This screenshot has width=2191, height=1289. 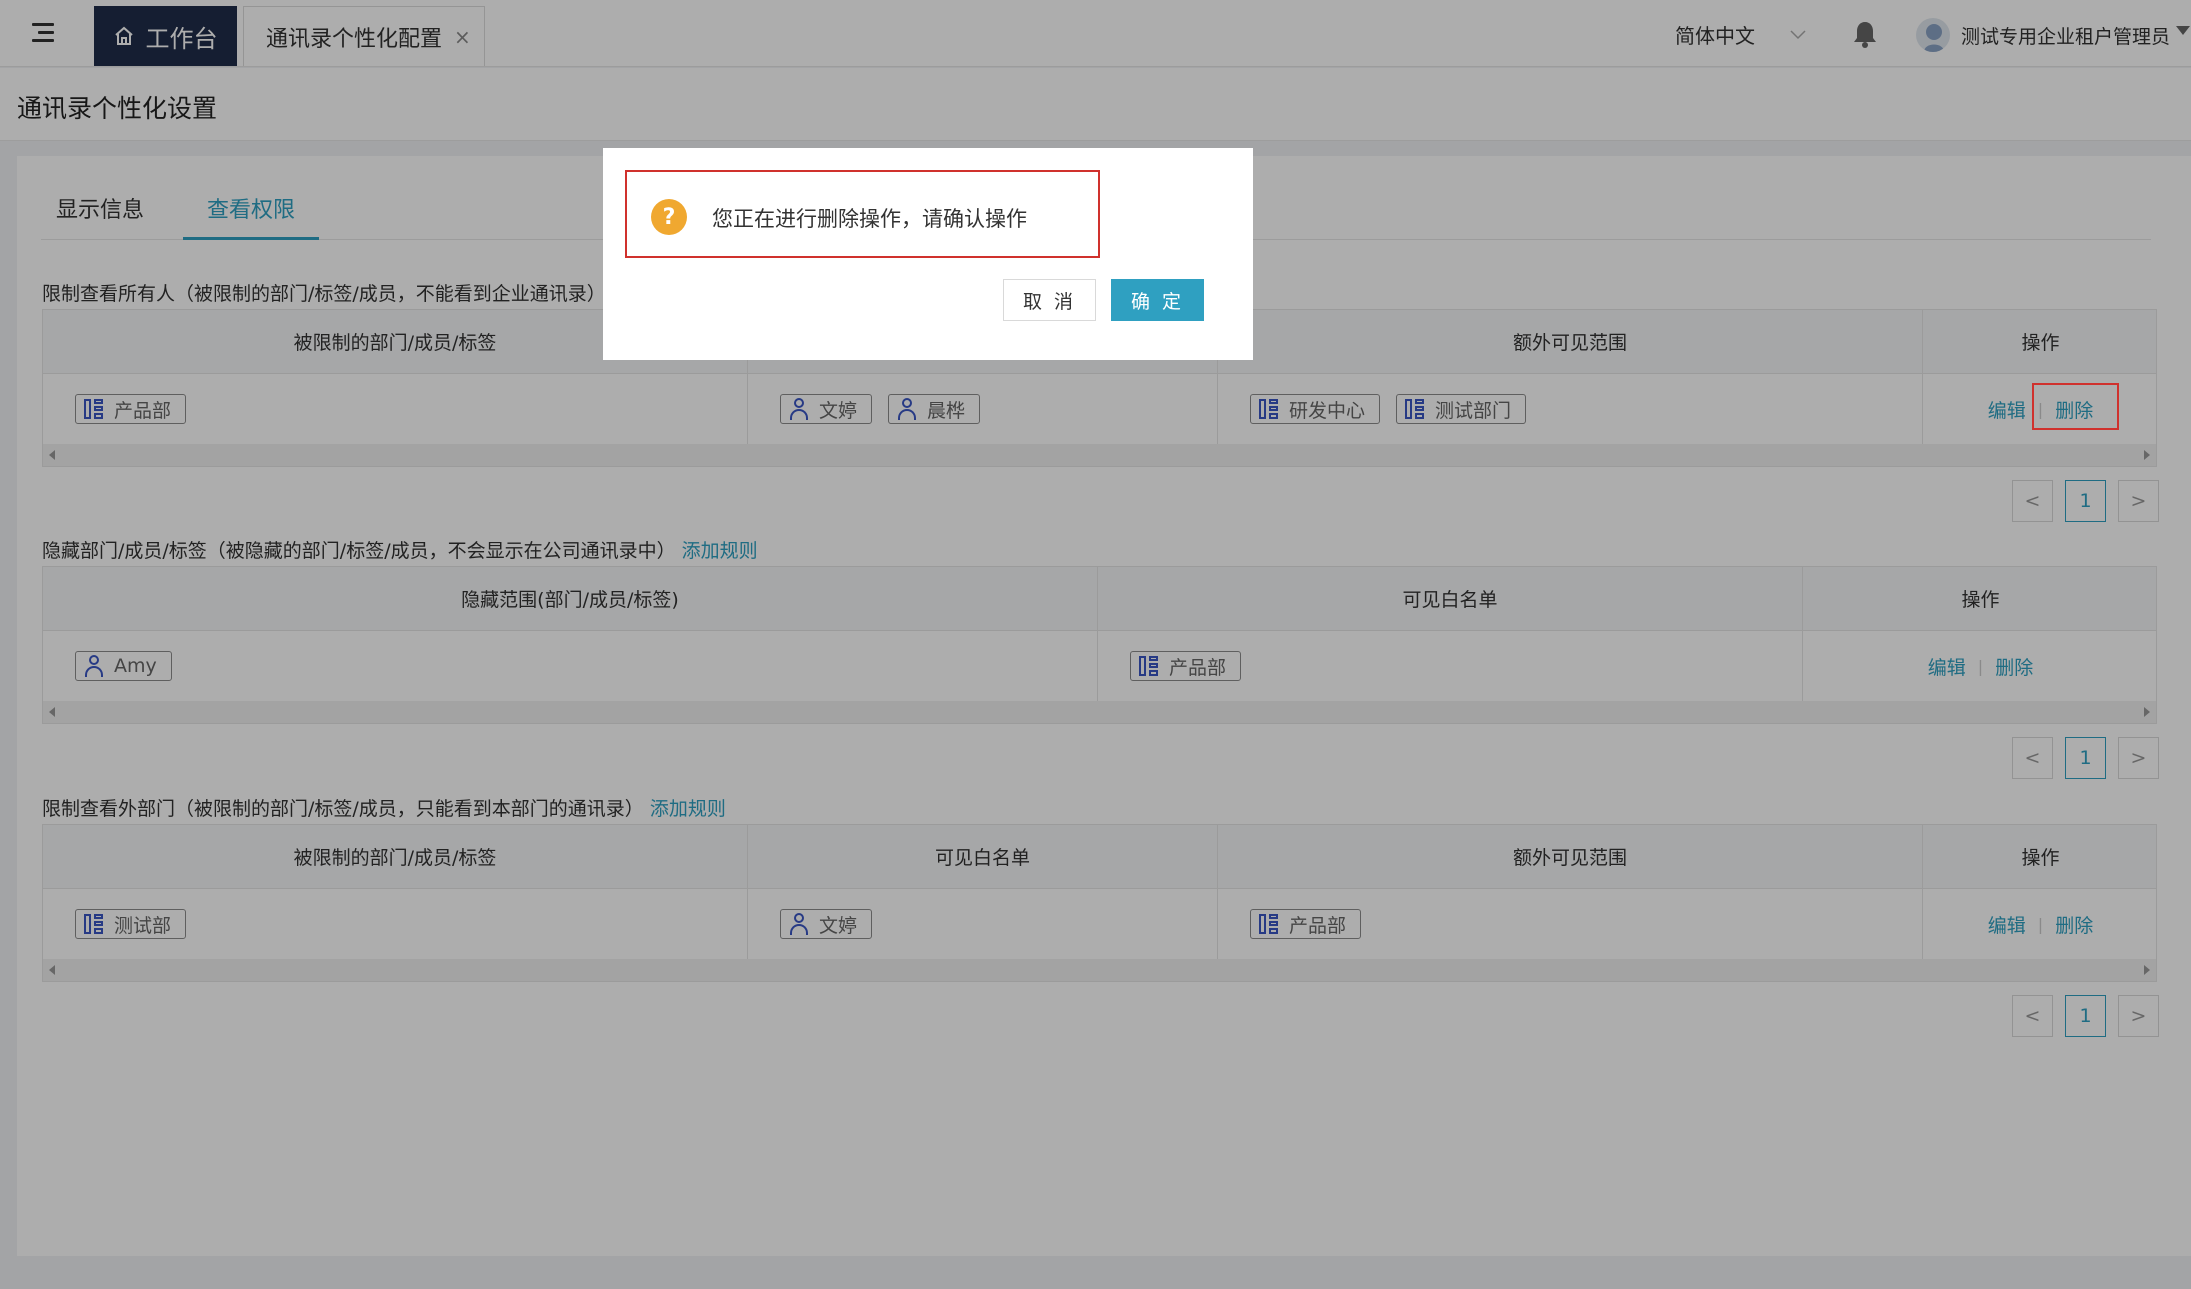 I want to click on question-icon: ?, so click(x=669, y=217).